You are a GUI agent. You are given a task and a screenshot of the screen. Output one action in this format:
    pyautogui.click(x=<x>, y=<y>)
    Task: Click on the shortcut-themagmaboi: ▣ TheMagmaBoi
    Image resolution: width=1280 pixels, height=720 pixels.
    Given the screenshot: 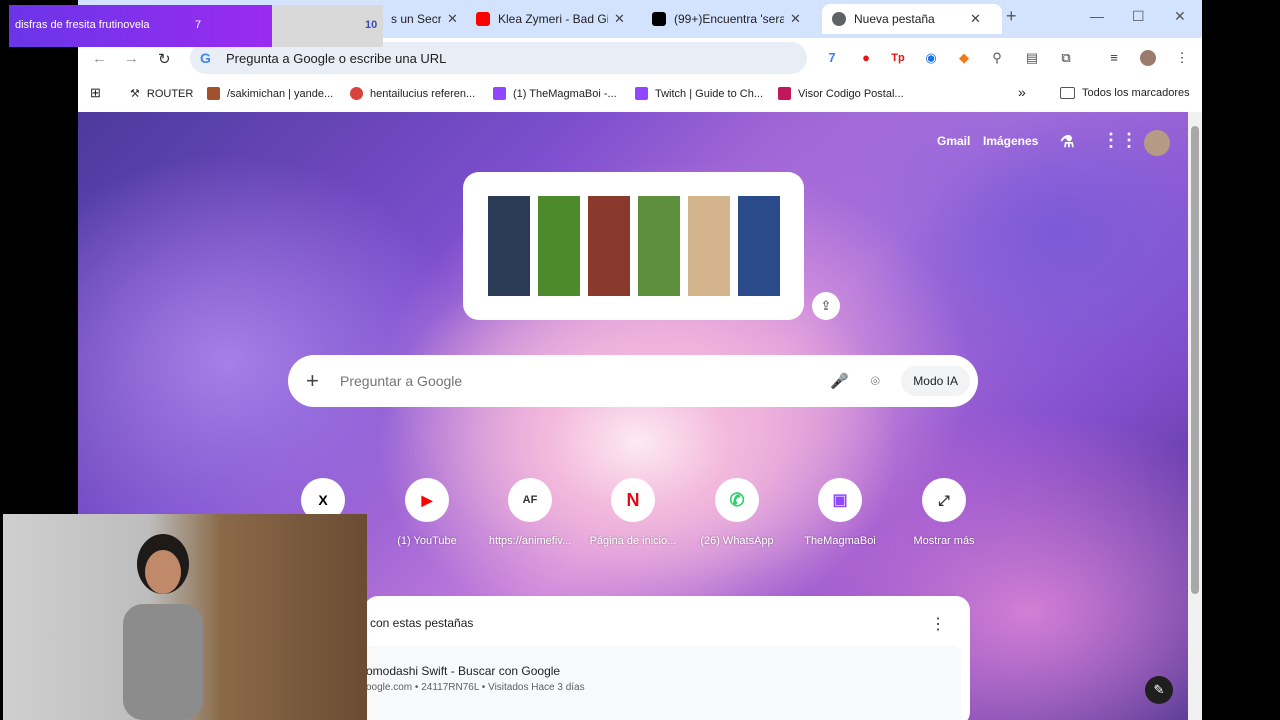 What is the action you would take?
    pyautogui.click(x=840, y=512)
    